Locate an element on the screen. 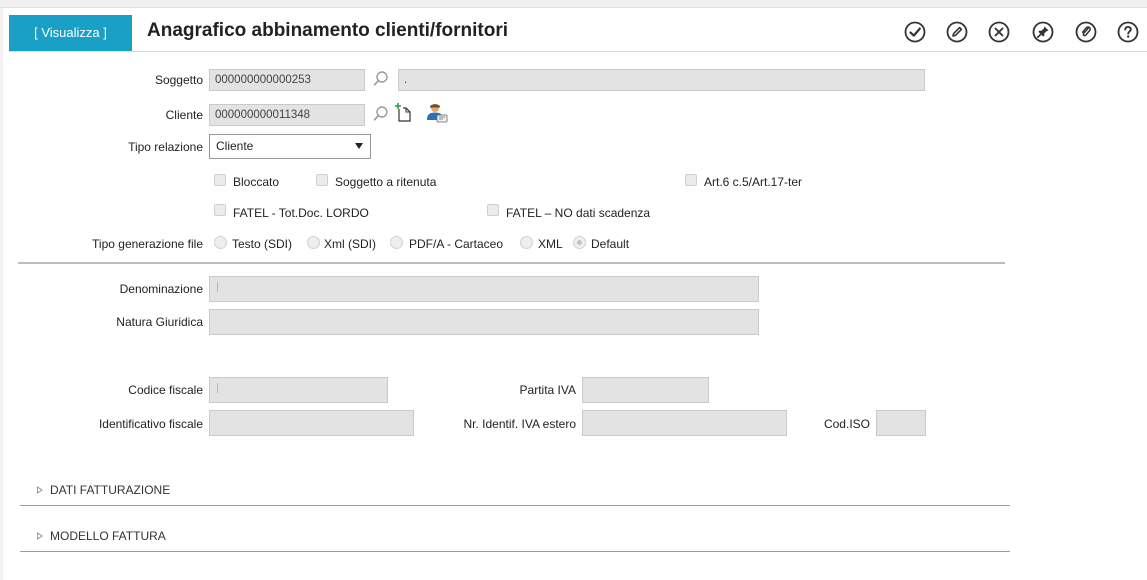 The height and width of the screenshot is (580, 1147). radio-pdfa-cartaceo-label: PDF/A - Cartaceo is located at coordinates (456, 244).